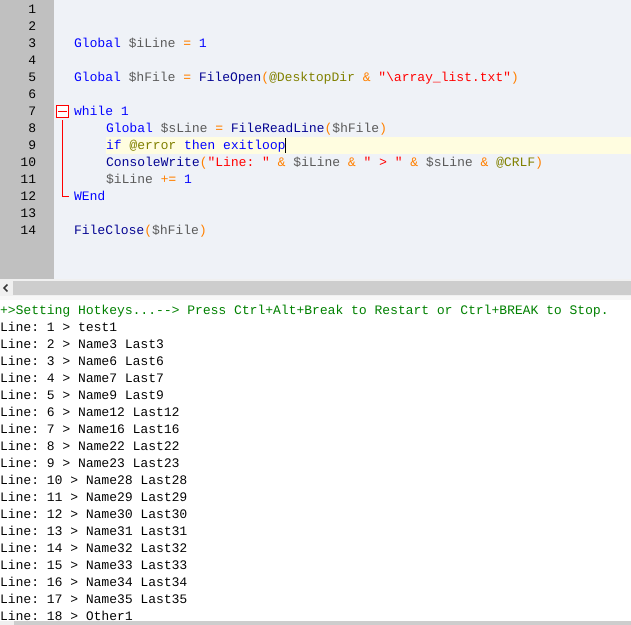 The height and width of the screenshot is (625, 631). What do you see at coordinates (94, 497) in the screenshot?
I see `console-line: Line: 11 > Name29 Last29` at bounding box center [94, 497].